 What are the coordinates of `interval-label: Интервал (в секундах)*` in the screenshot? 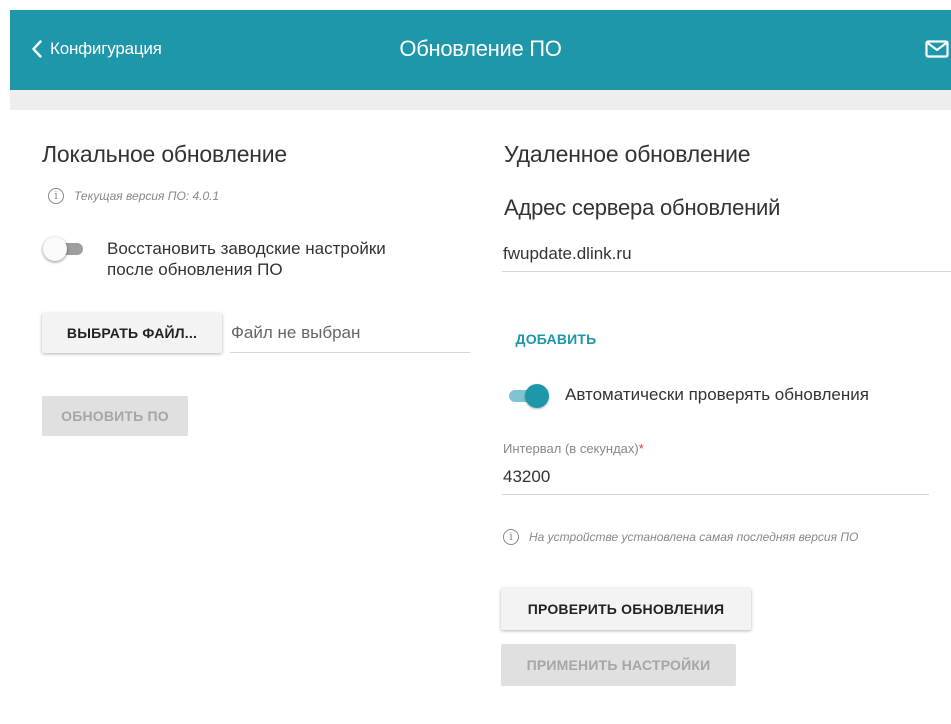 It's located at (573, 448).